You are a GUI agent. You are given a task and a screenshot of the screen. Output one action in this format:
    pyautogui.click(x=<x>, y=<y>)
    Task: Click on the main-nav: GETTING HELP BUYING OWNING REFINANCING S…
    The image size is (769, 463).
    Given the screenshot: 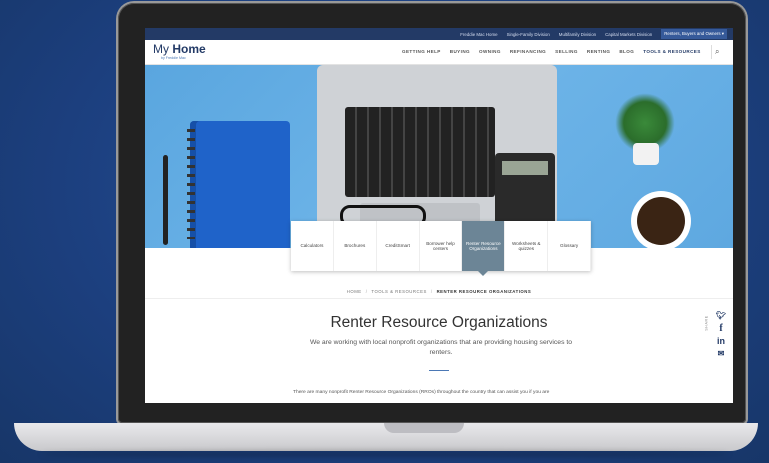 What is the action you would take?
    pyautogui.click(x=551, y=51)
    